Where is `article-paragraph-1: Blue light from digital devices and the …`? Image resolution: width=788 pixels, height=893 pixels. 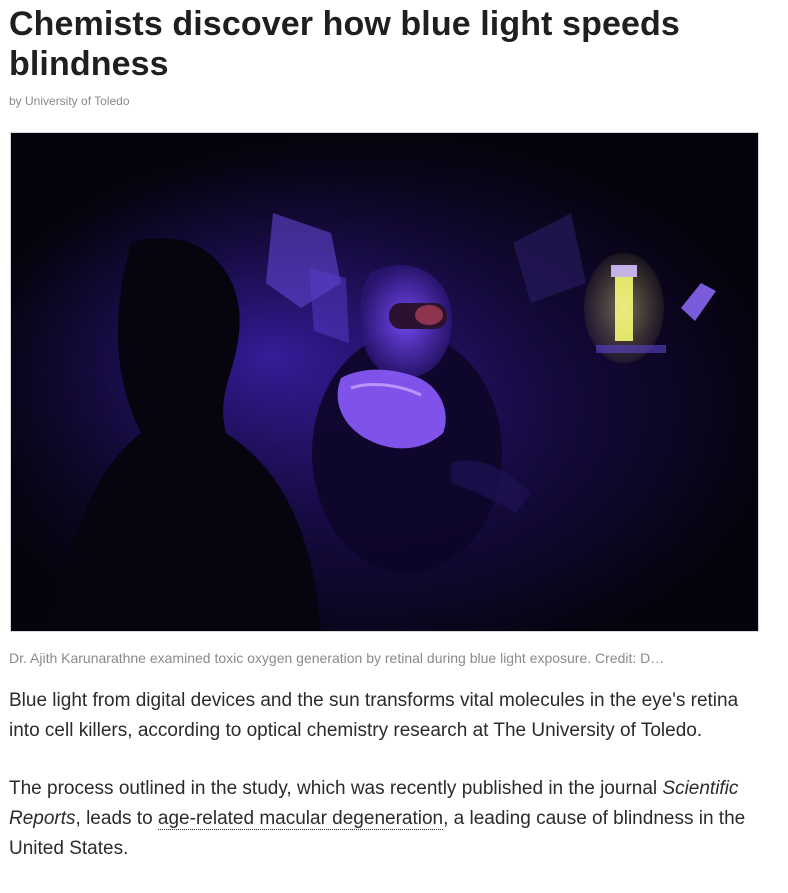 article-paragraph-1: Blue light from digital devices and the … is located at coordinates (374, 715).